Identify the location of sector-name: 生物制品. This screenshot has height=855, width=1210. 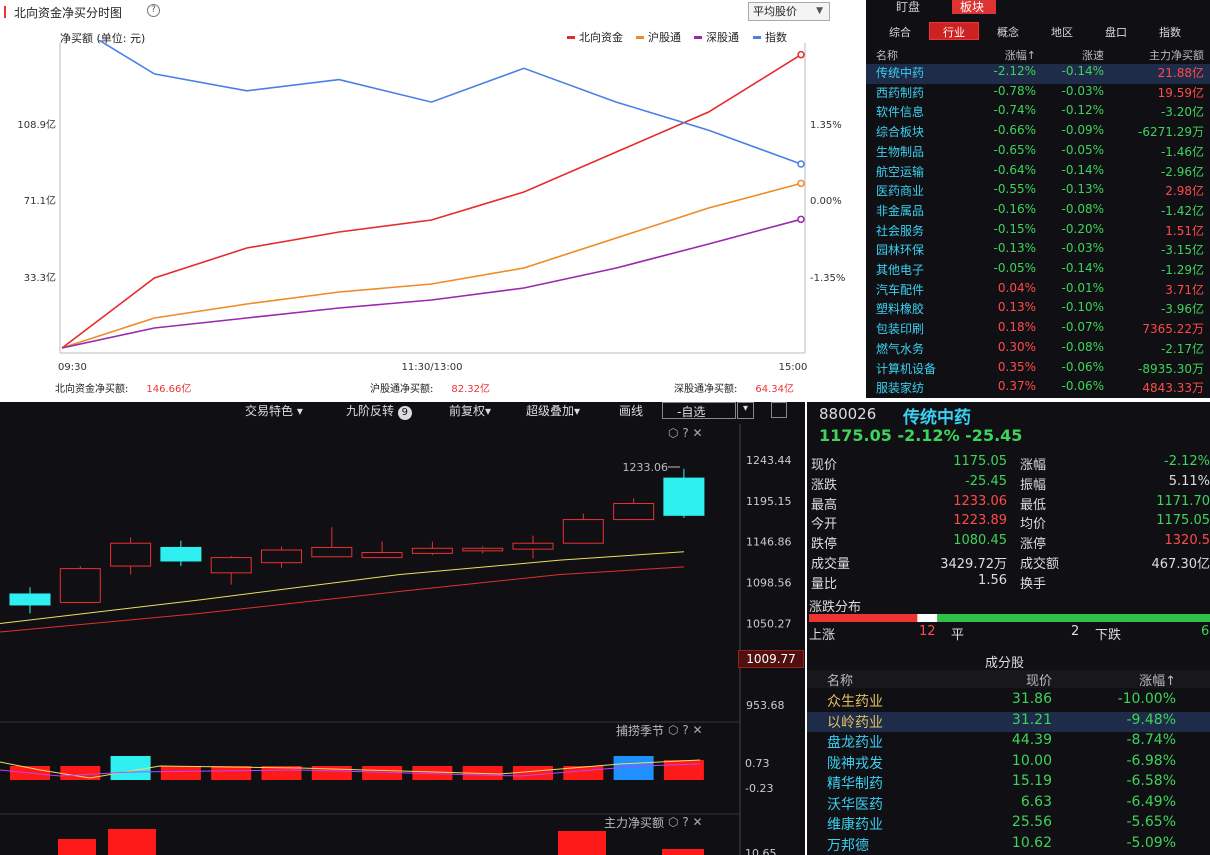
(900, 151).